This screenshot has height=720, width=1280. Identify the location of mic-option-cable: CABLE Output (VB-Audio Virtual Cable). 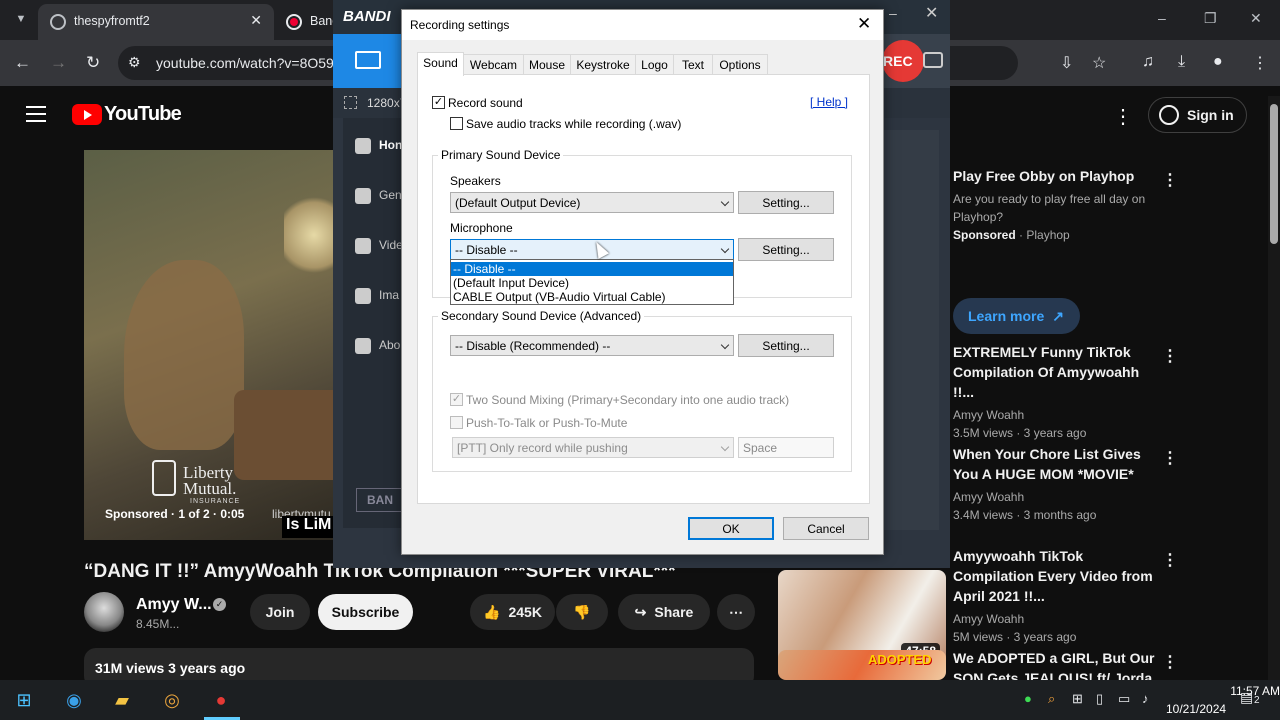
(592, 297).